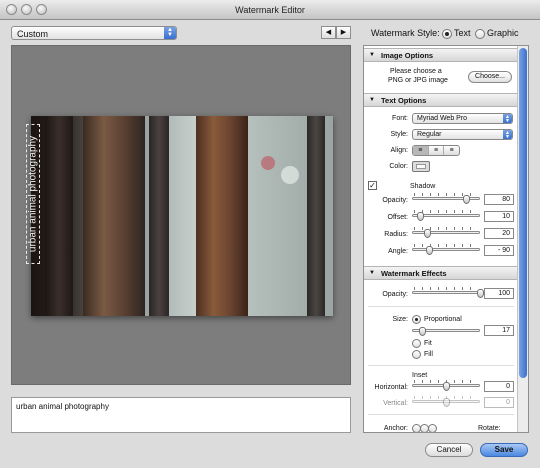 This screenshot has height=468, width=540. Describe the element at coordinates (499, 402) in the screenshot. I see `vertical-field: 0` at that location.